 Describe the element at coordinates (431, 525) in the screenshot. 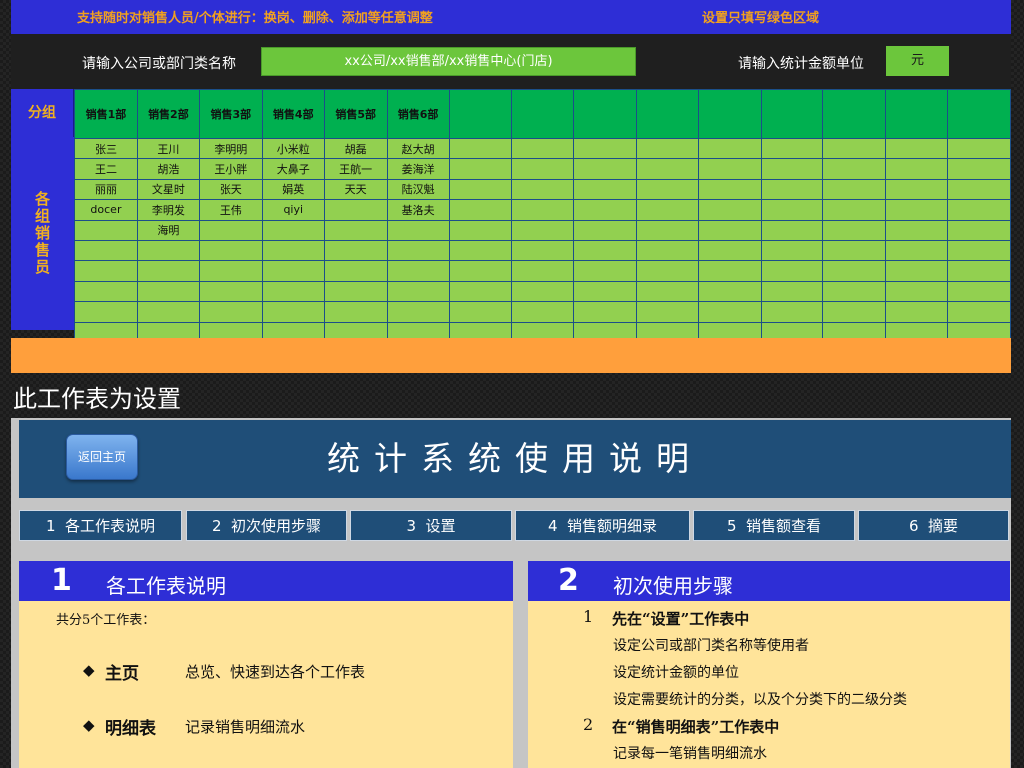

I see `nav-tab-settings: 3 设置` at that location.